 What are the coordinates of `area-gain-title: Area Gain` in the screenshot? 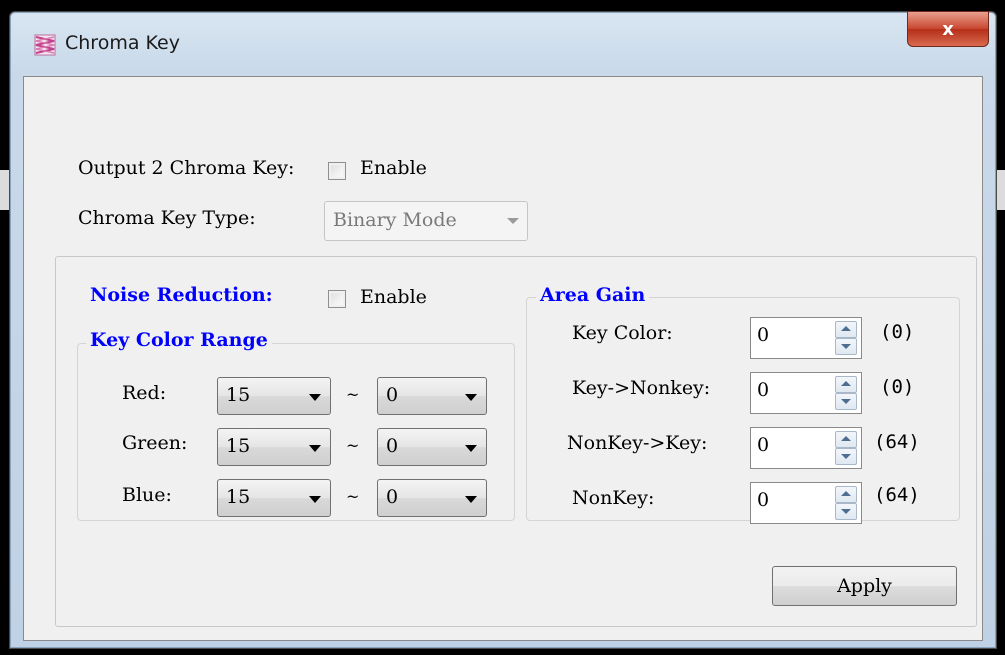 It's located at (593, 295).